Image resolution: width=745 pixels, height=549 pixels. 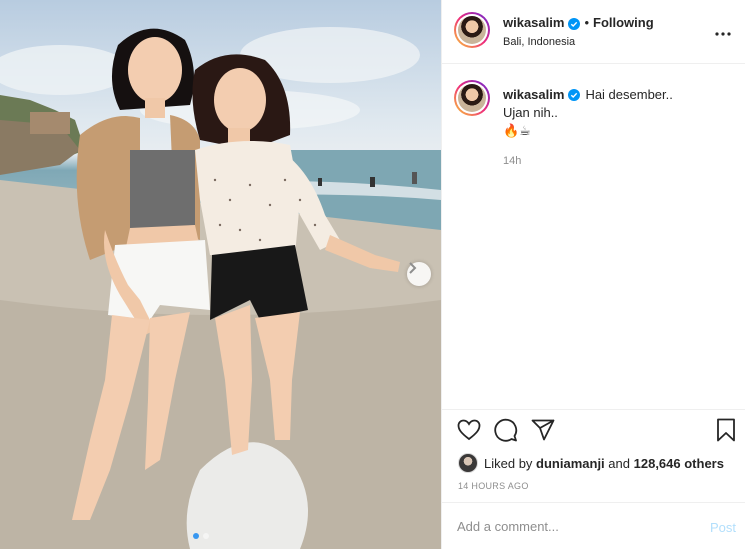 I want to click on comment-icon, so click(x=505, y=432).